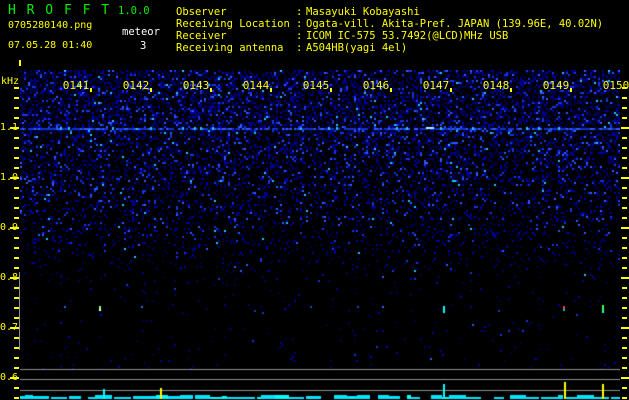 The image size is (629, 400). I want to click on time-label: 0143, so click(196, 85).